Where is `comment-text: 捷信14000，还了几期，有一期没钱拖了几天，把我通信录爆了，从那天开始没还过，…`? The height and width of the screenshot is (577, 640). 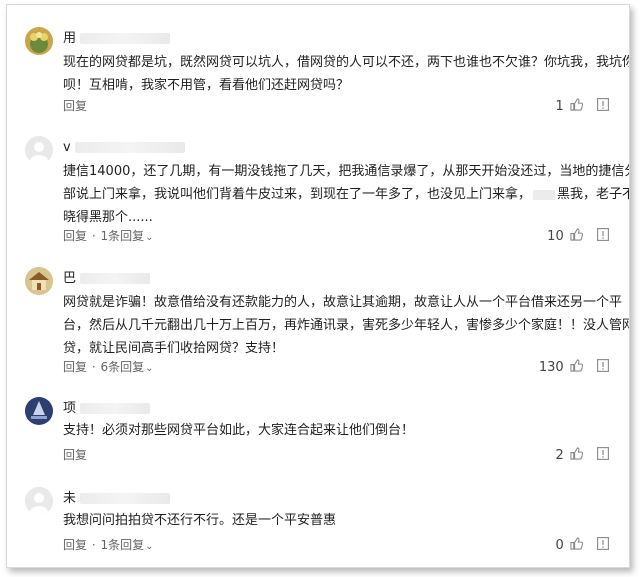
comment-text: 捷信14000，还了几期，有一期没钱拖了几天，把我通信录爆了，从那天开始没还过，… is located at coordinates (346, 194).